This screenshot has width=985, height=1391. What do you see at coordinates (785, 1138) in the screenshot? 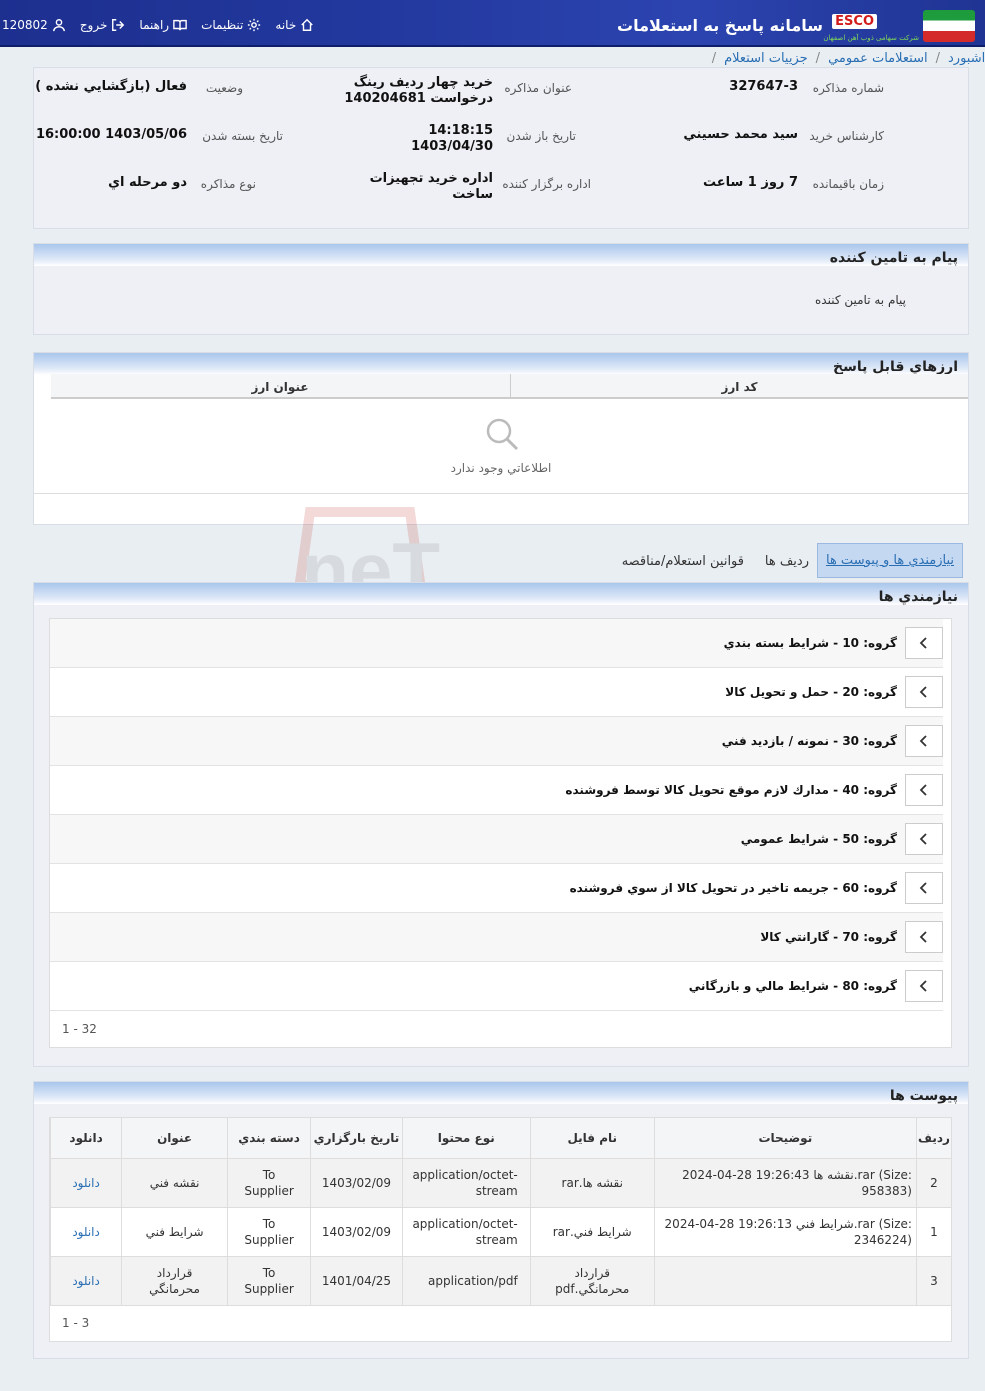
I see `col-description: توضيحات` at bounding box center [785, 1138].